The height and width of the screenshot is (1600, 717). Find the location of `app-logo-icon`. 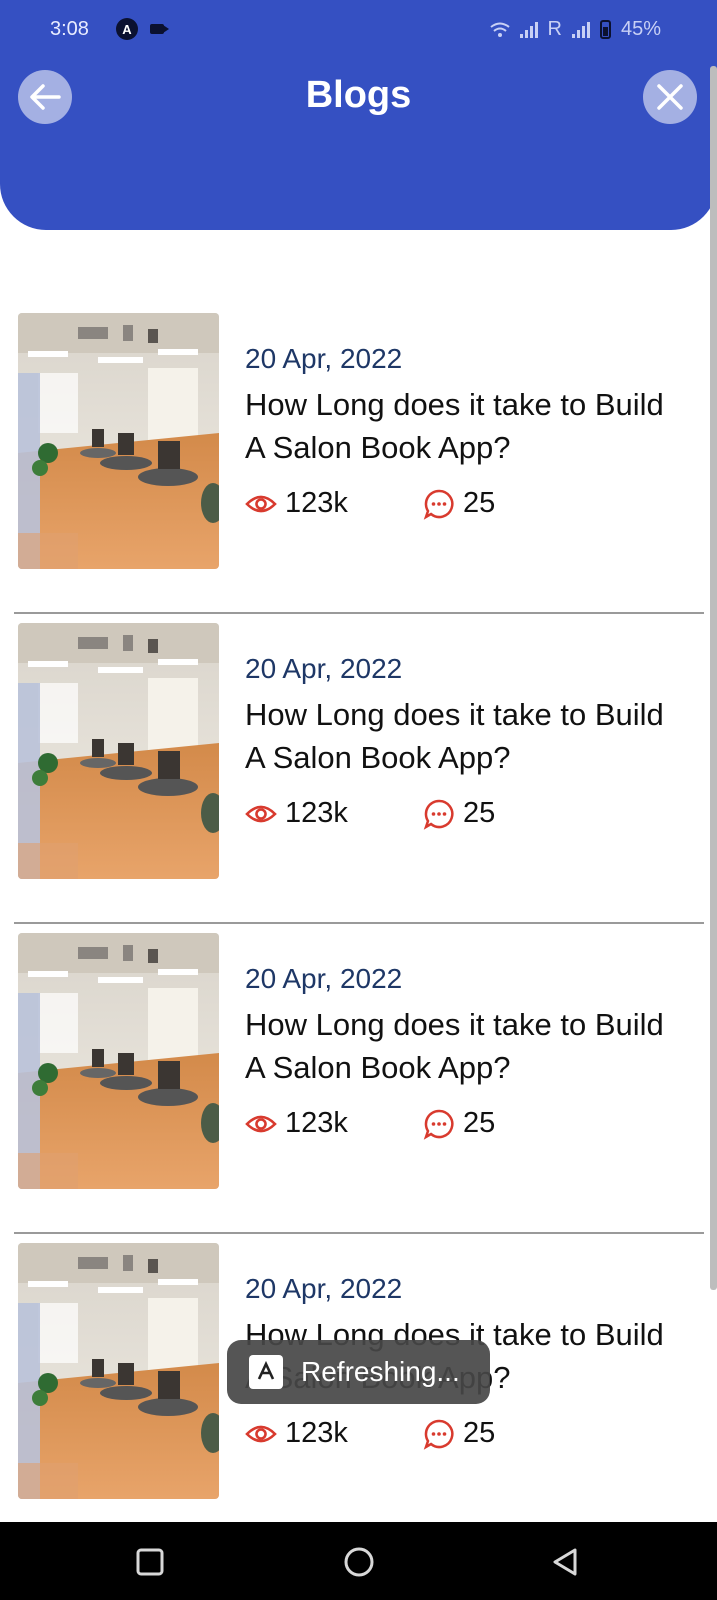

app-logo-icon is located at coordinates (266, 1372).